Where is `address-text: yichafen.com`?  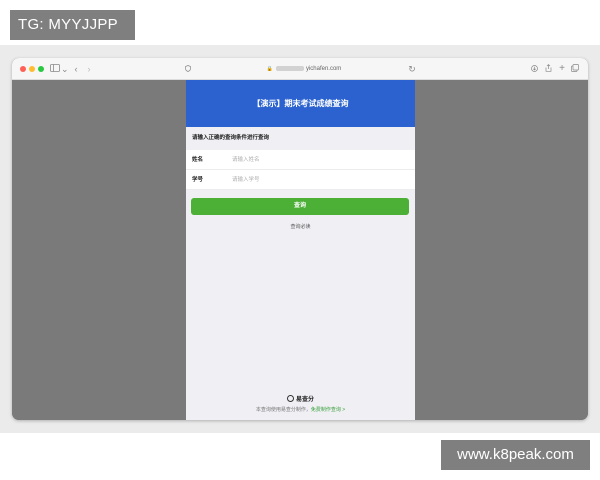 address-text: yichafen.com is located at coordinates (323, 69).